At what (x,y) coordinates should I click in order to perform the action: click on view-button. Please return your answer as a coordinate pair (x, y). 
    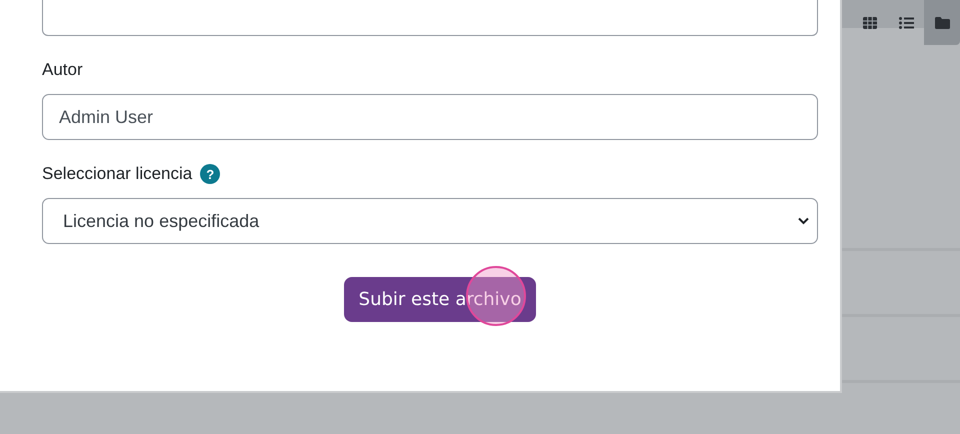
    Looking at the image, I should click on (942, 22).